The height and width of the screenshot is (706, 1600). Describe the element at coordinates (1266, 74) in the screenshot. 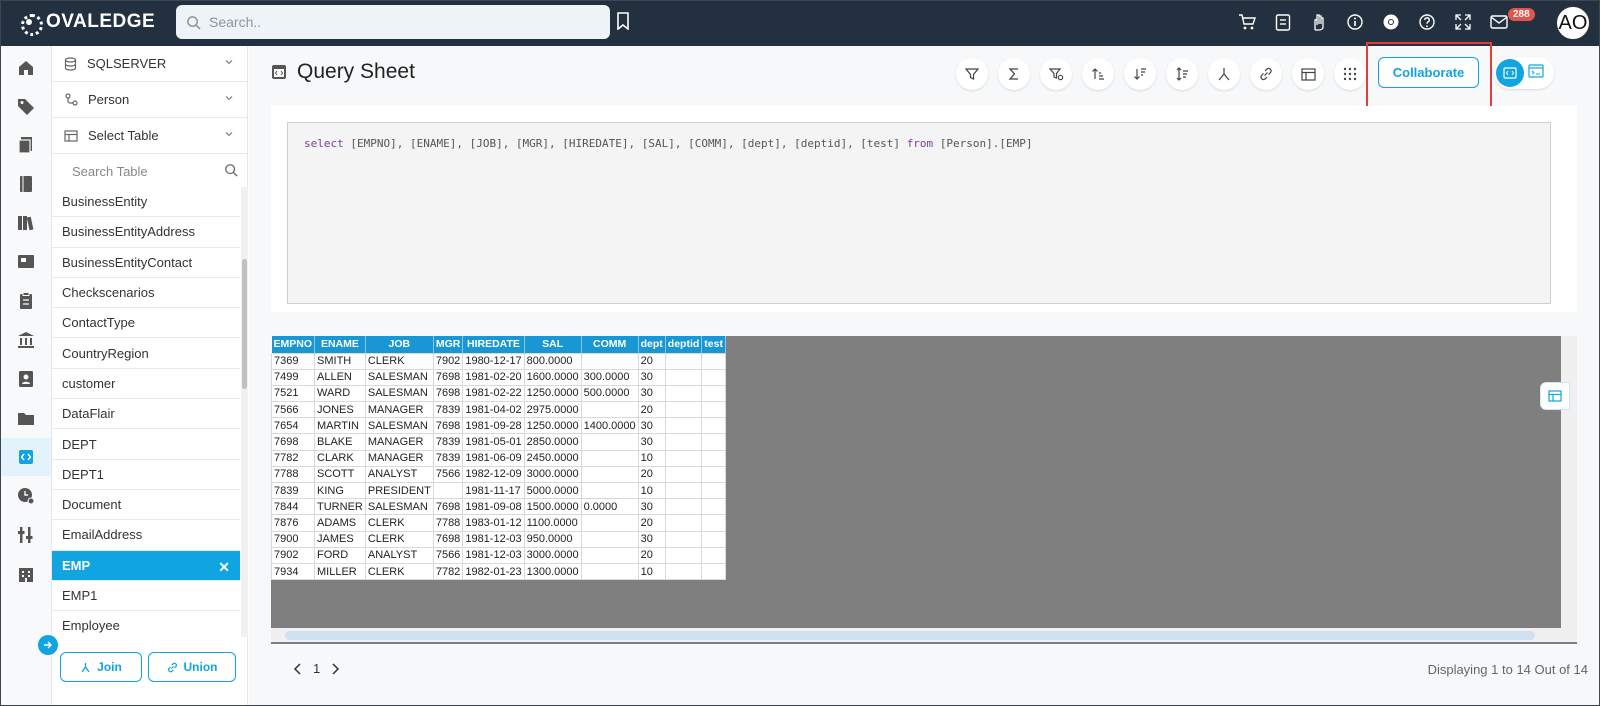

I see `union-tool-button` at that location.